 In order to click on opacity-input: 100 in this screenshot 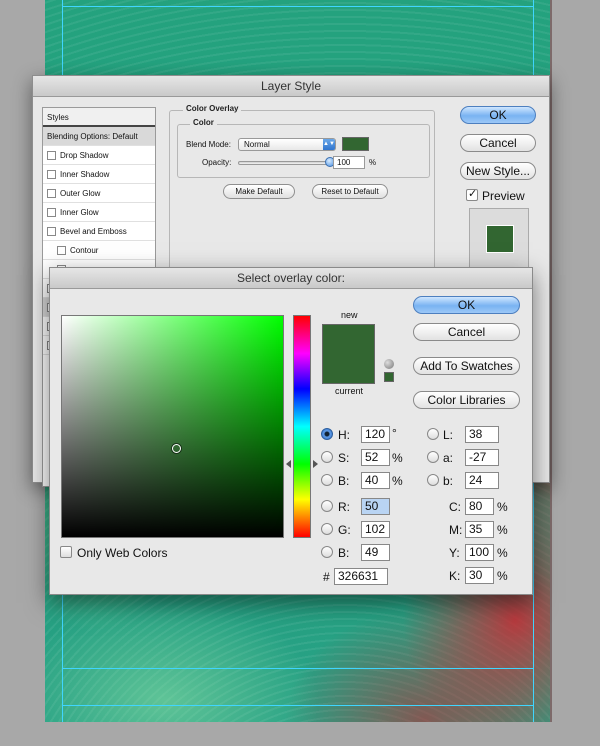, I will do `click(349, 162)`.